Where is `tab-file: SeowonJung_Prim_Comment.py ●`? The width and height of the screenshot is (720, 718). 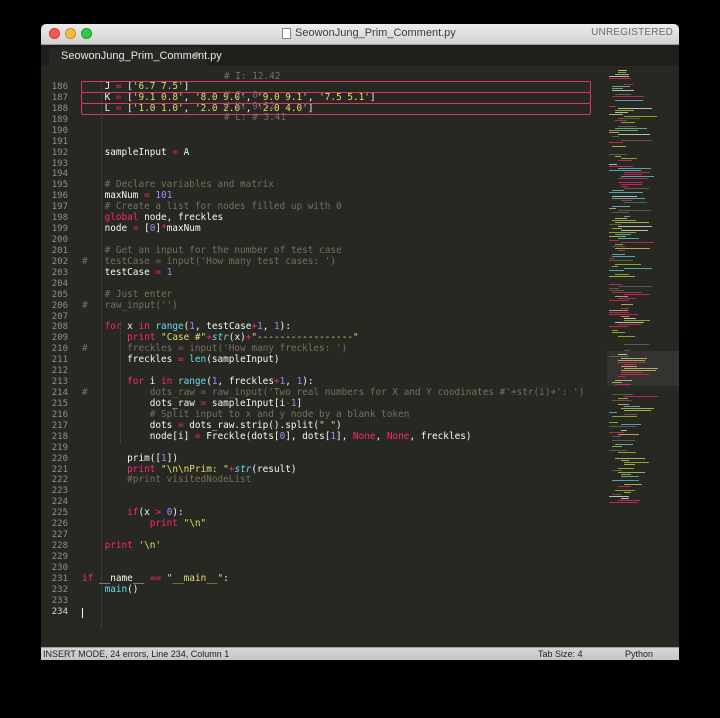 tab-file: SeowonJung_Prim_Comment.py ● is located at coordinates (135, 56).